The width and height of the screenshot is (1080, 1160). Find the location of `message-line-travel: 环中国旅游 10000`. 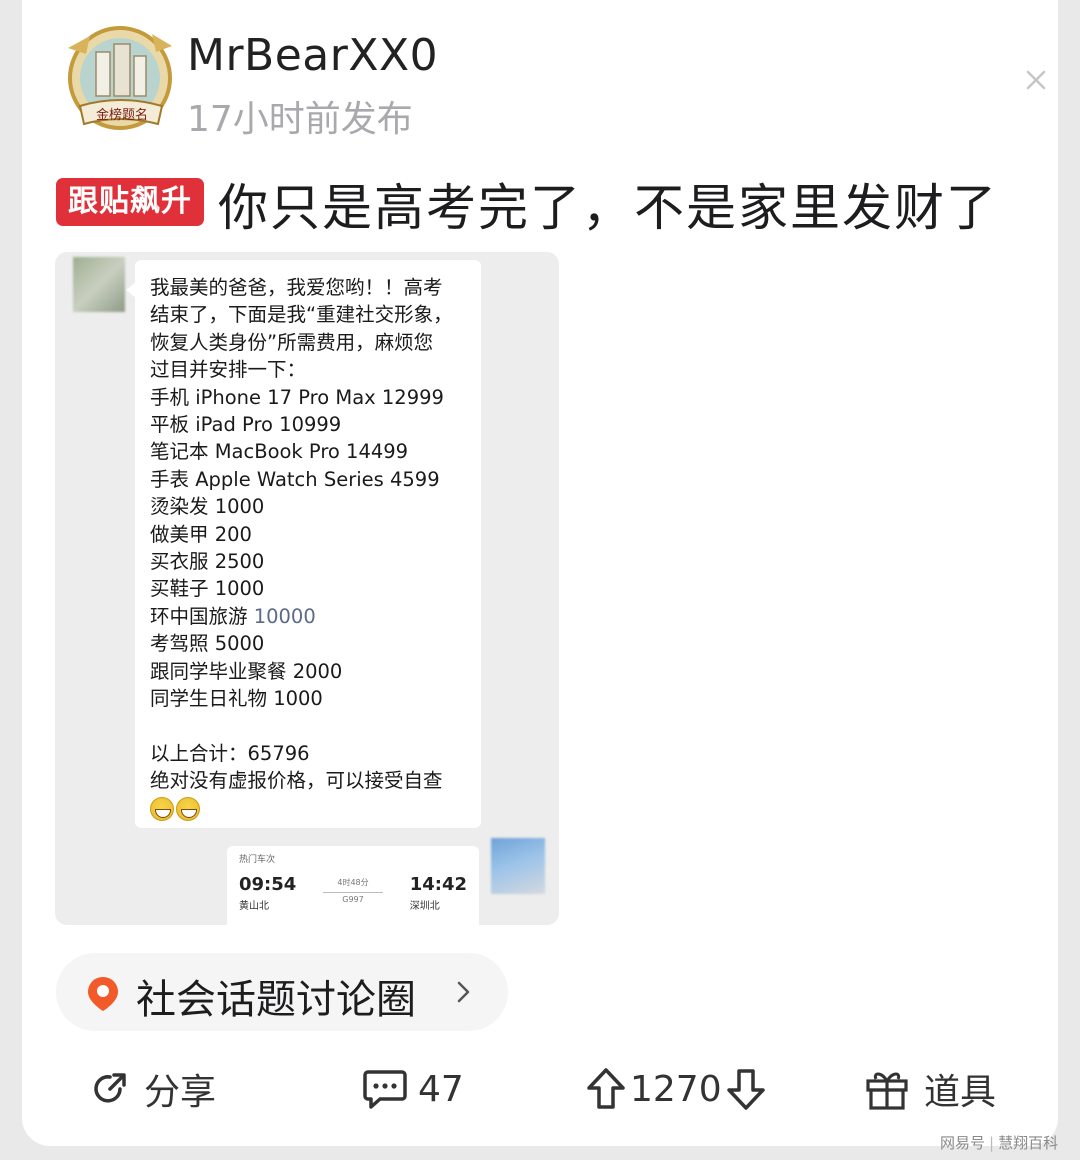

message-line-travel: 环中国旅游 10000 is located at coordinates (308, 616).